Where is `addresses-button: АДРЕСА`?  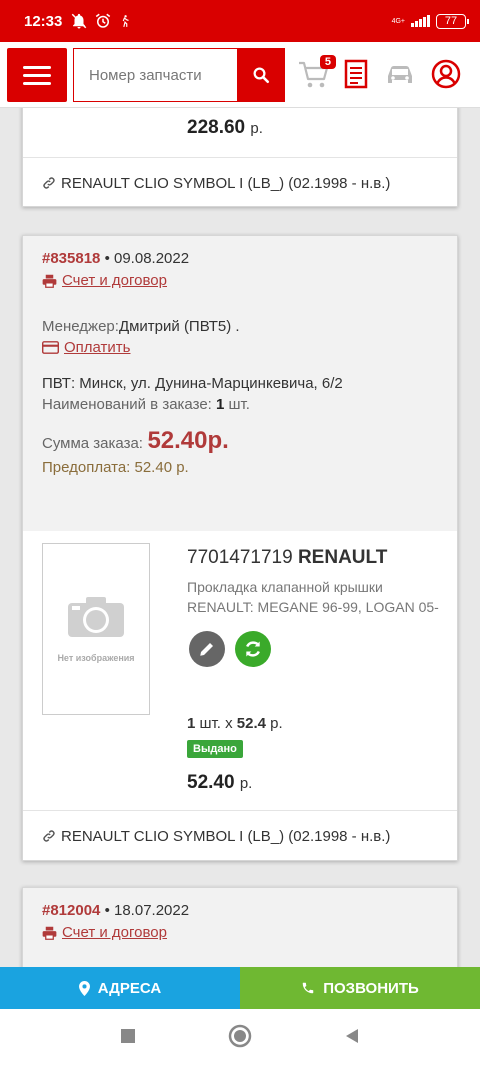
addresses-button: АДРЕСА is located at coordinates (120, 988).